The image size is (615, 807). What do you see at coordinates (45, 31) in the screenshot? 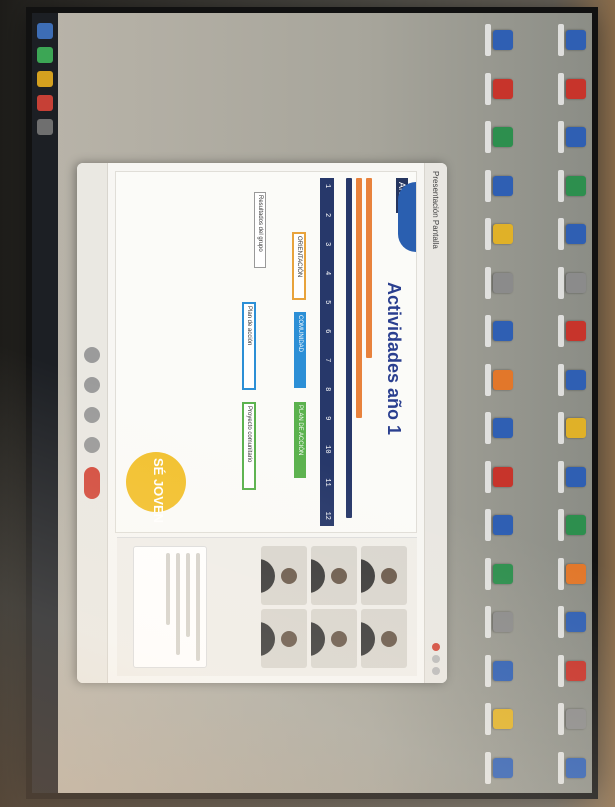
I see `start-icon` at bounding box center [45, 31].